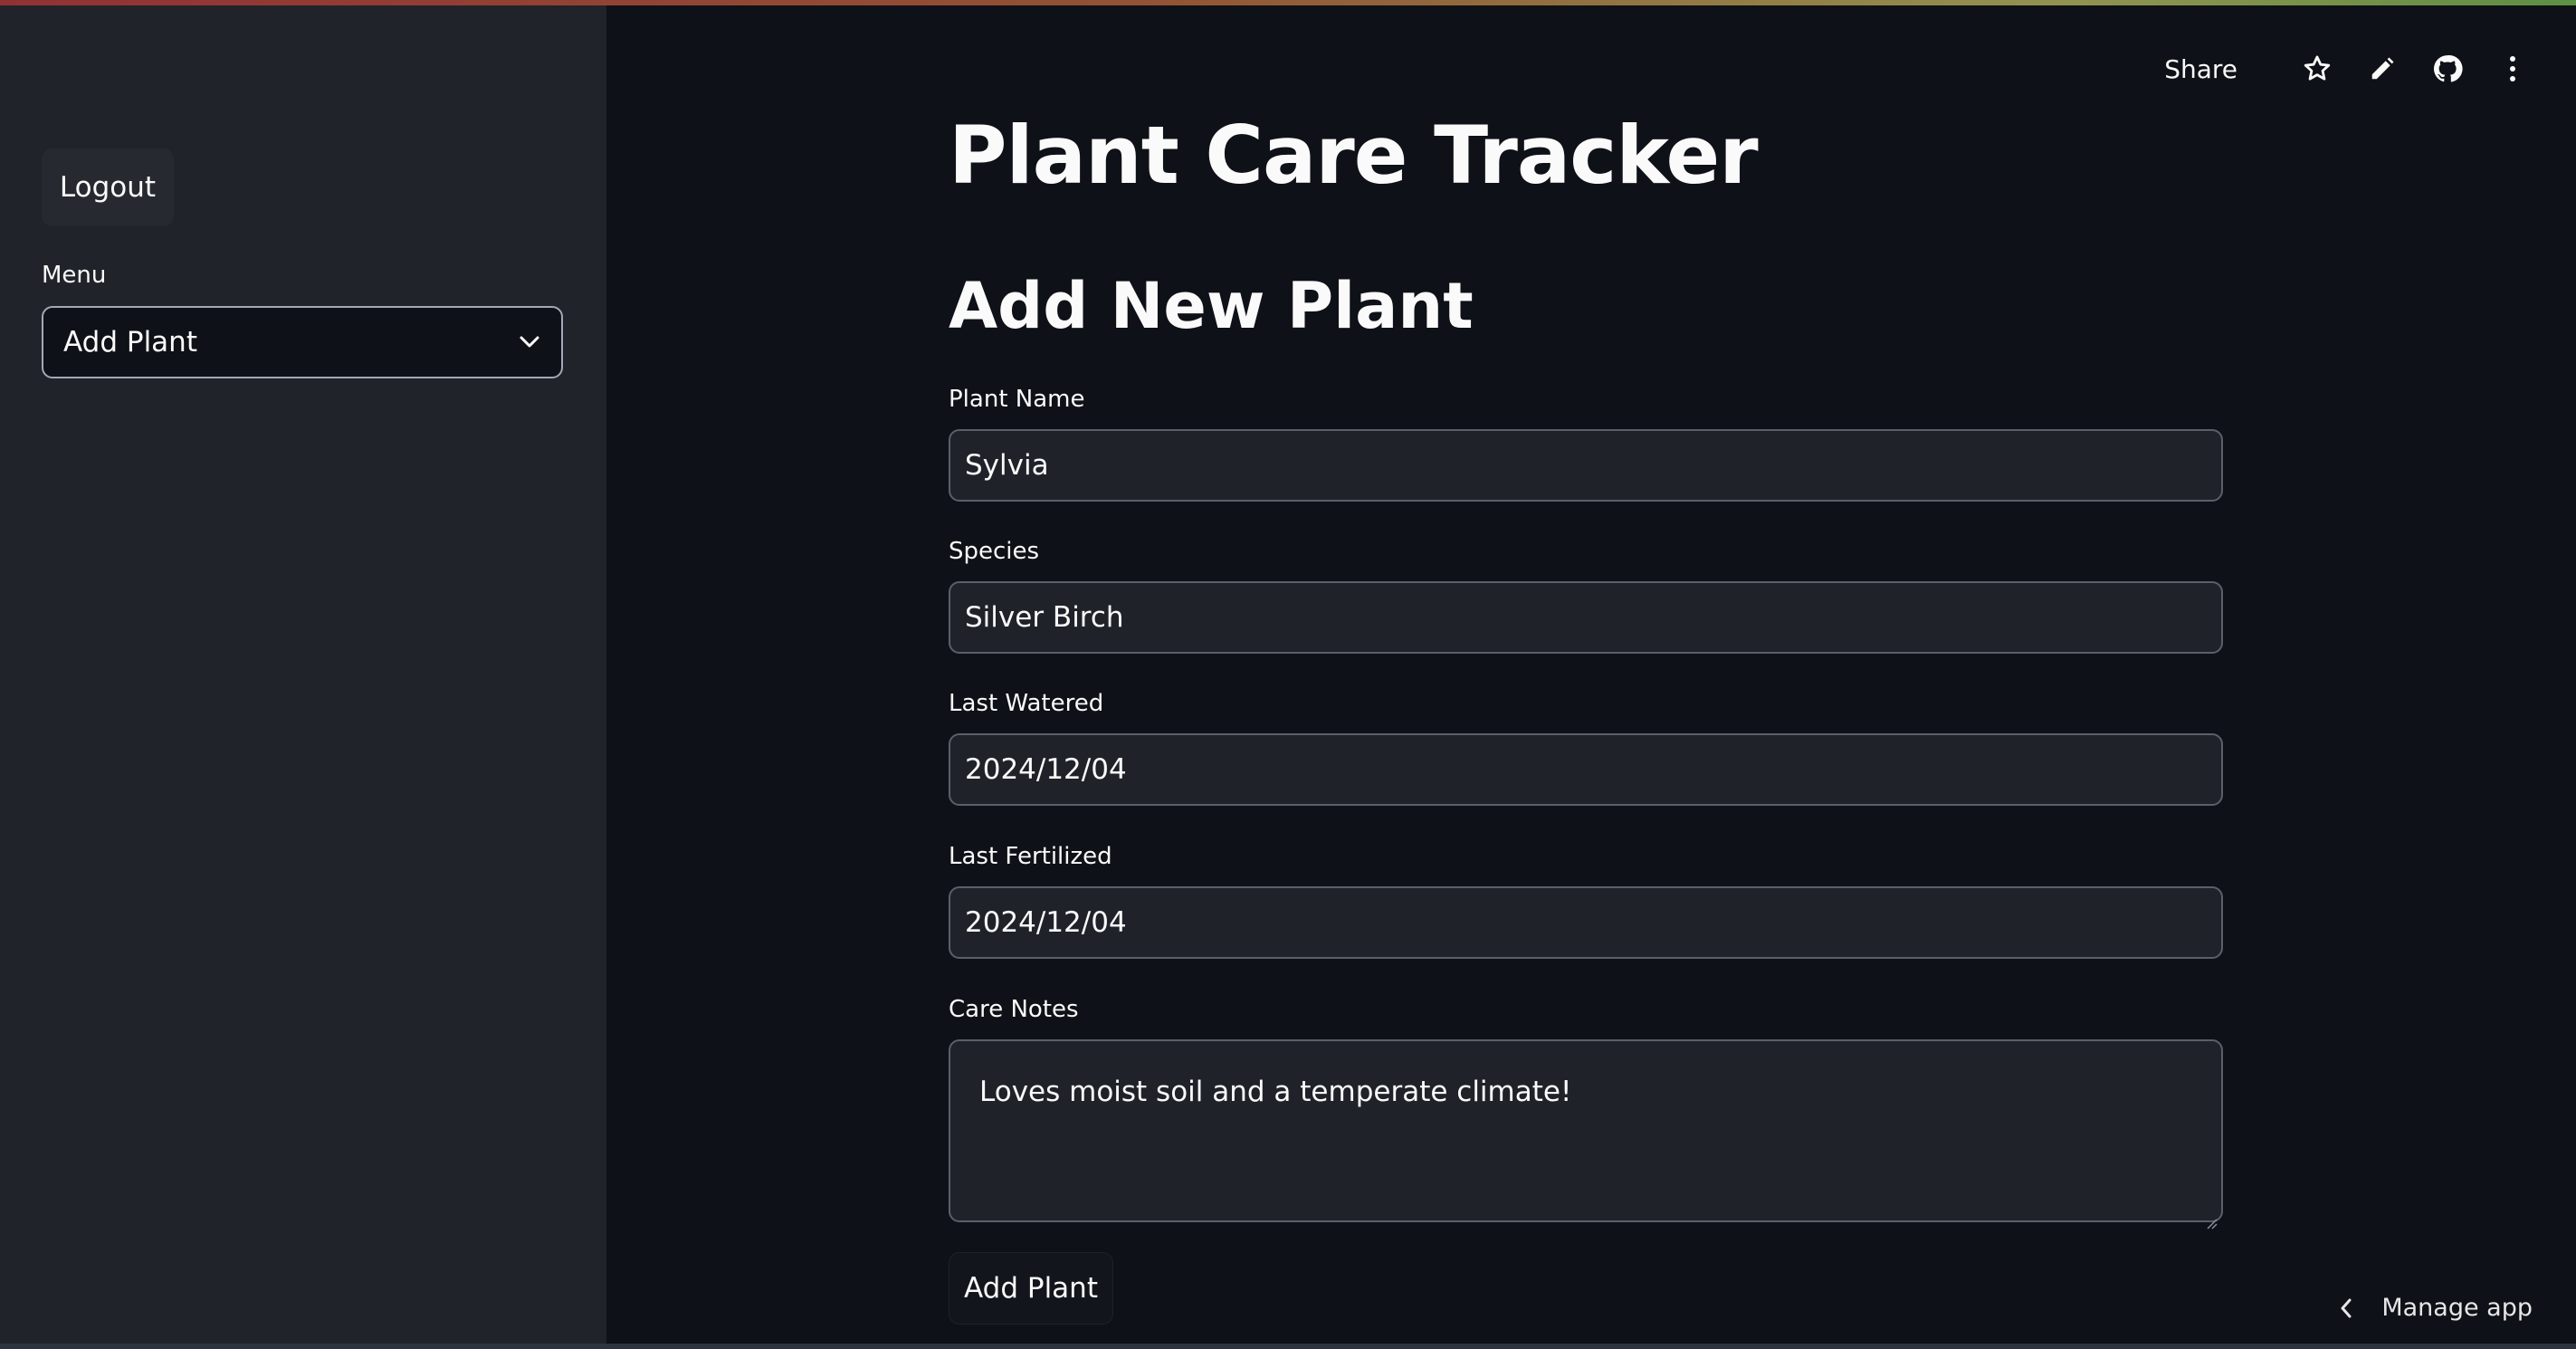 The height and width of the screenshot is (1349, 2576). What do you see at coordinates (1030, 856) in the screenshot?
I see `last-fertilized-label: Last Fertilized` at bounding box center [1030, 856].